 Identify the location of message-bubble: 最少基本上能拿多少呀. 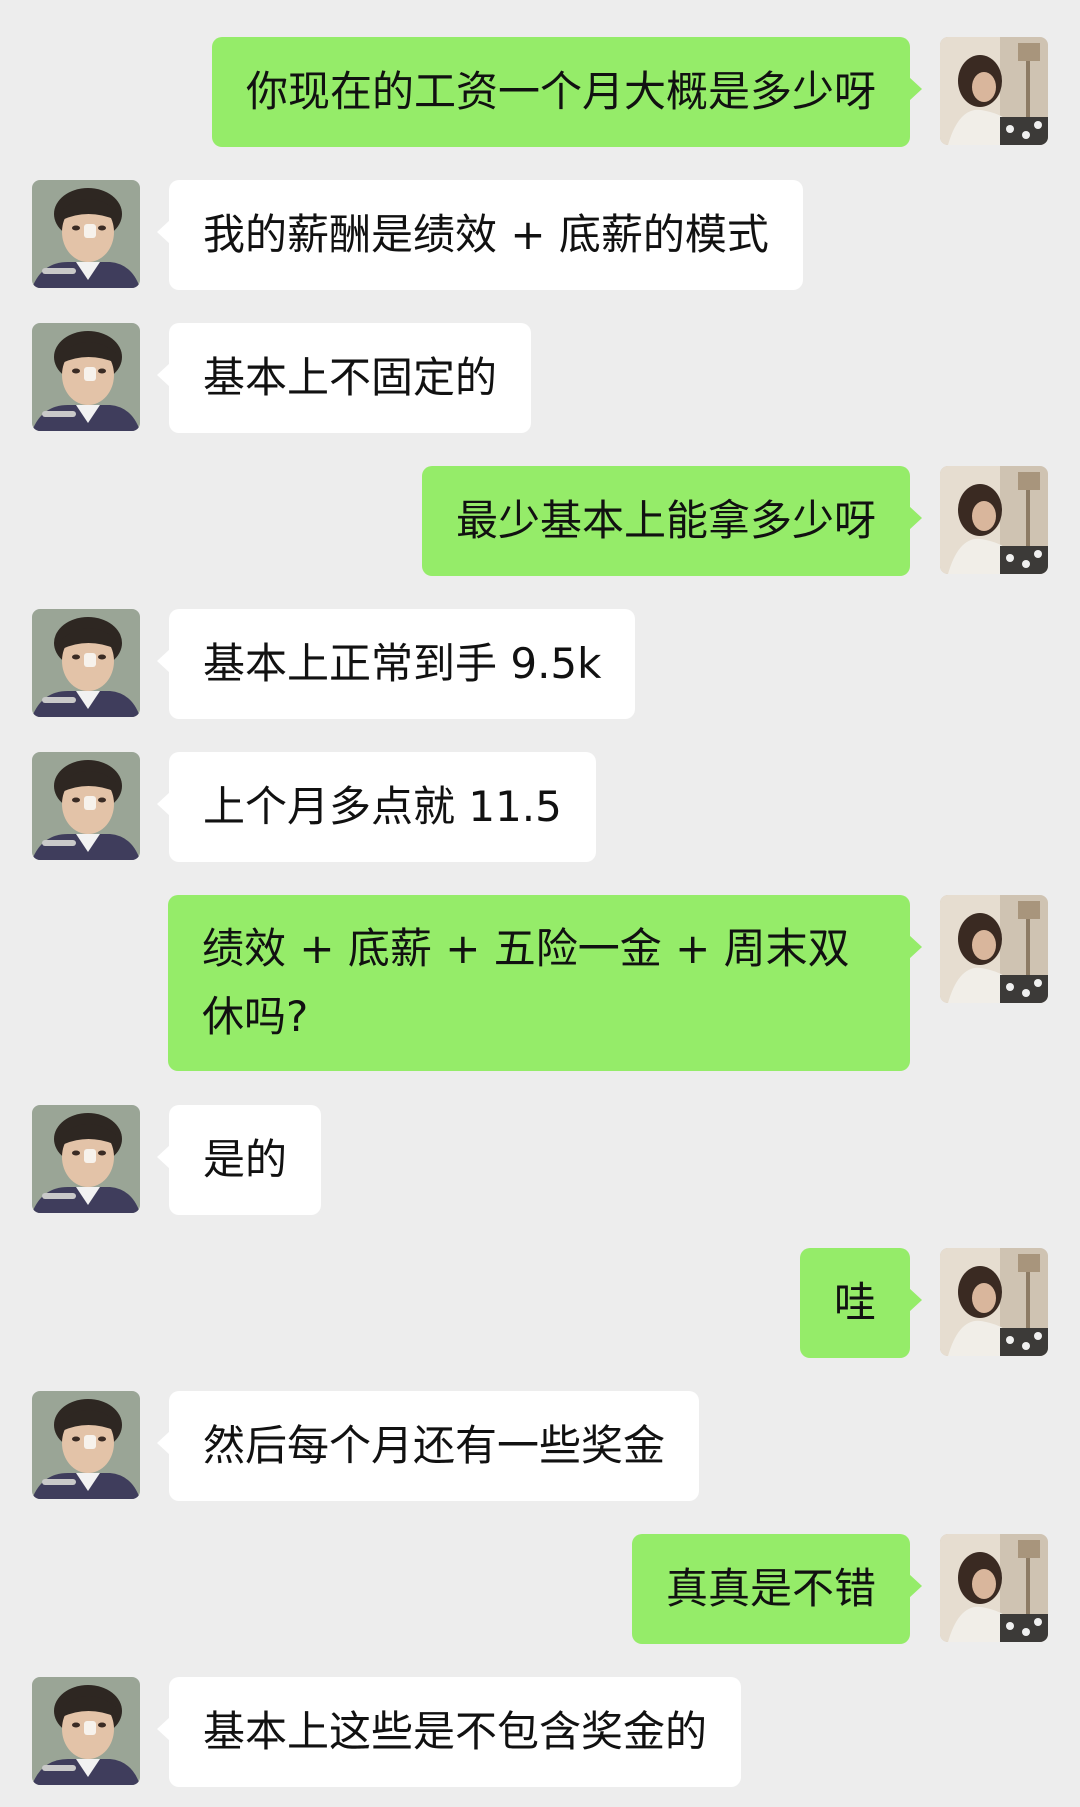
(672, 521).